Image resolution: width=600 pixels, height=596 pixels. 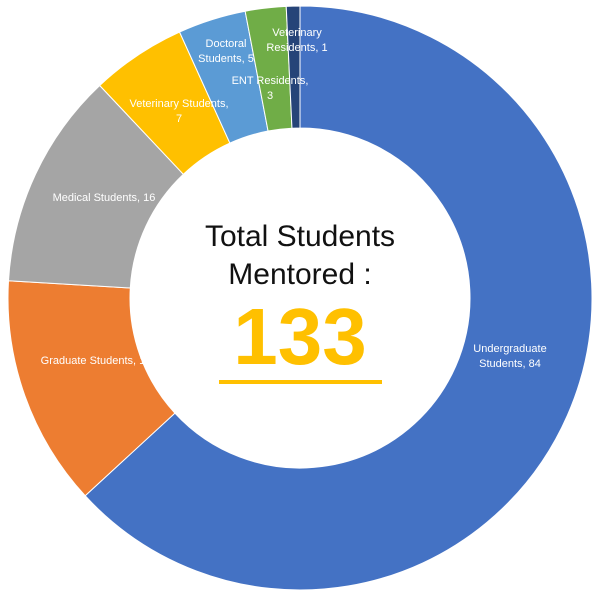 I want to click on total-underline, so click(x=300, y=382).